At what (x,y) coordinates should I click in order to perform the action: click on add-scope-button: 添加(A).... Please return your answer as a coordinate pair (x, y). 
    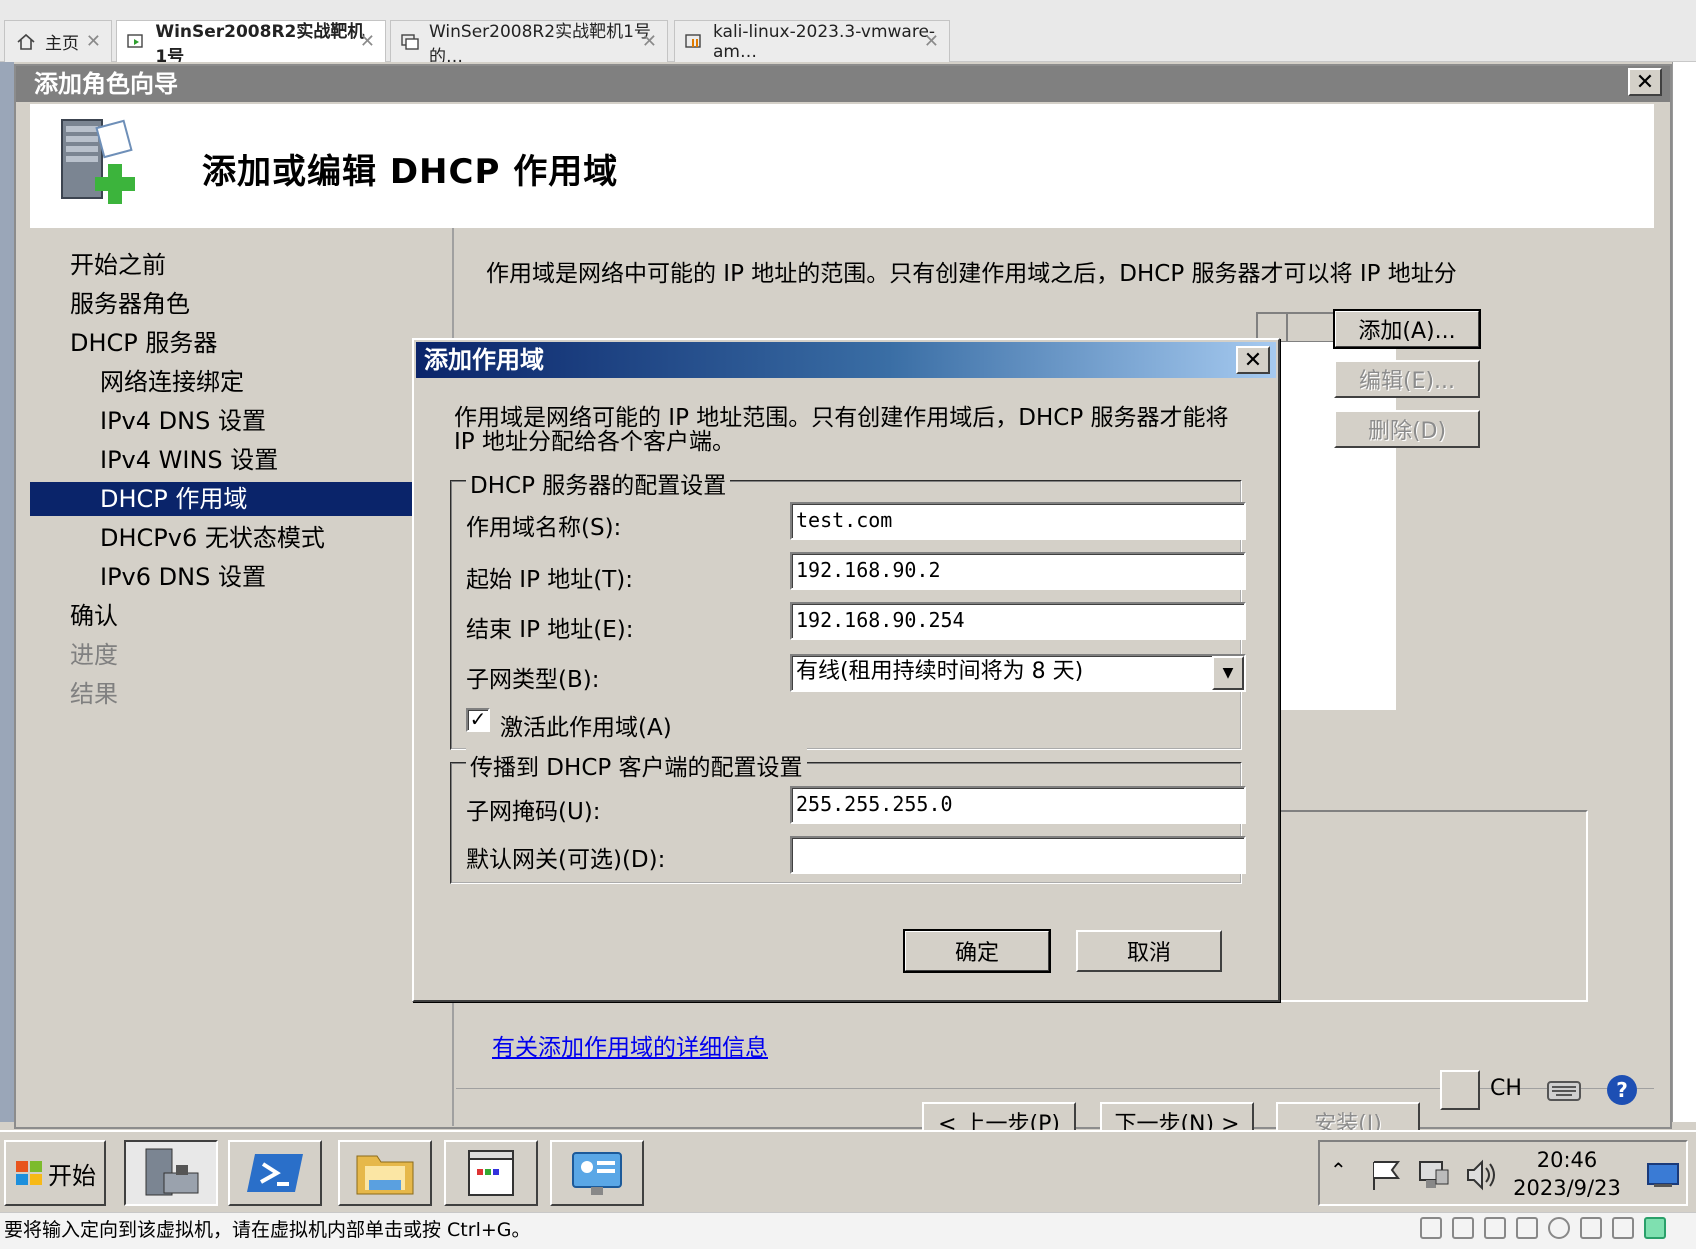
    Looking at the image, I should click on (1407, 329).